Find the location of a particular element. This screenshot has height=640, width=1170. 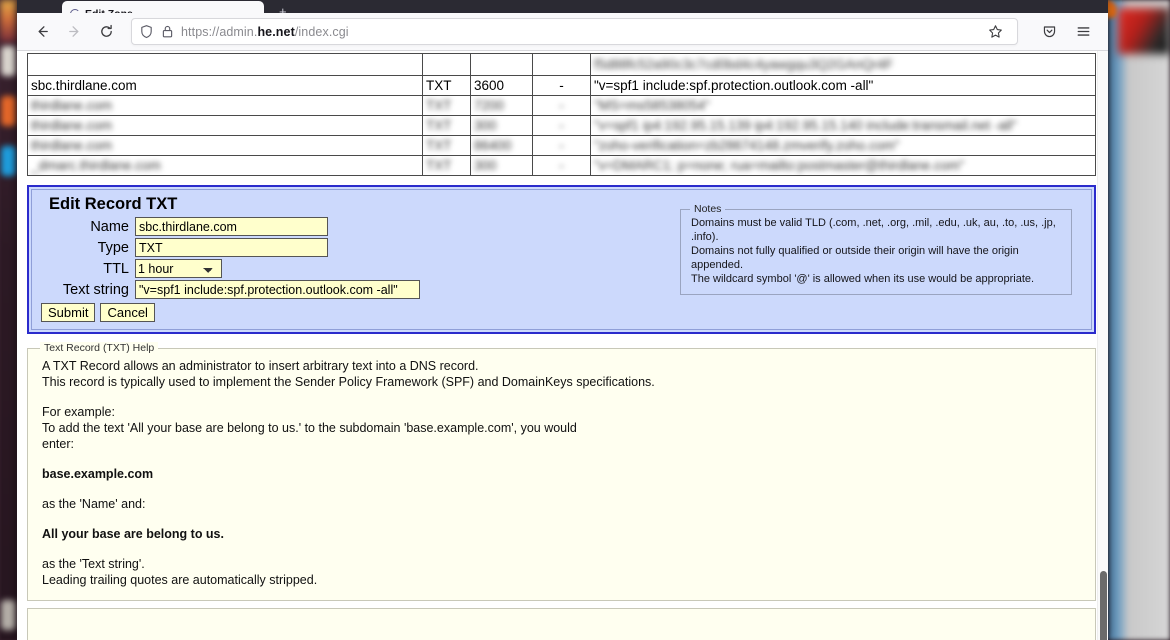

type-input is located at coordinates (231, 247).